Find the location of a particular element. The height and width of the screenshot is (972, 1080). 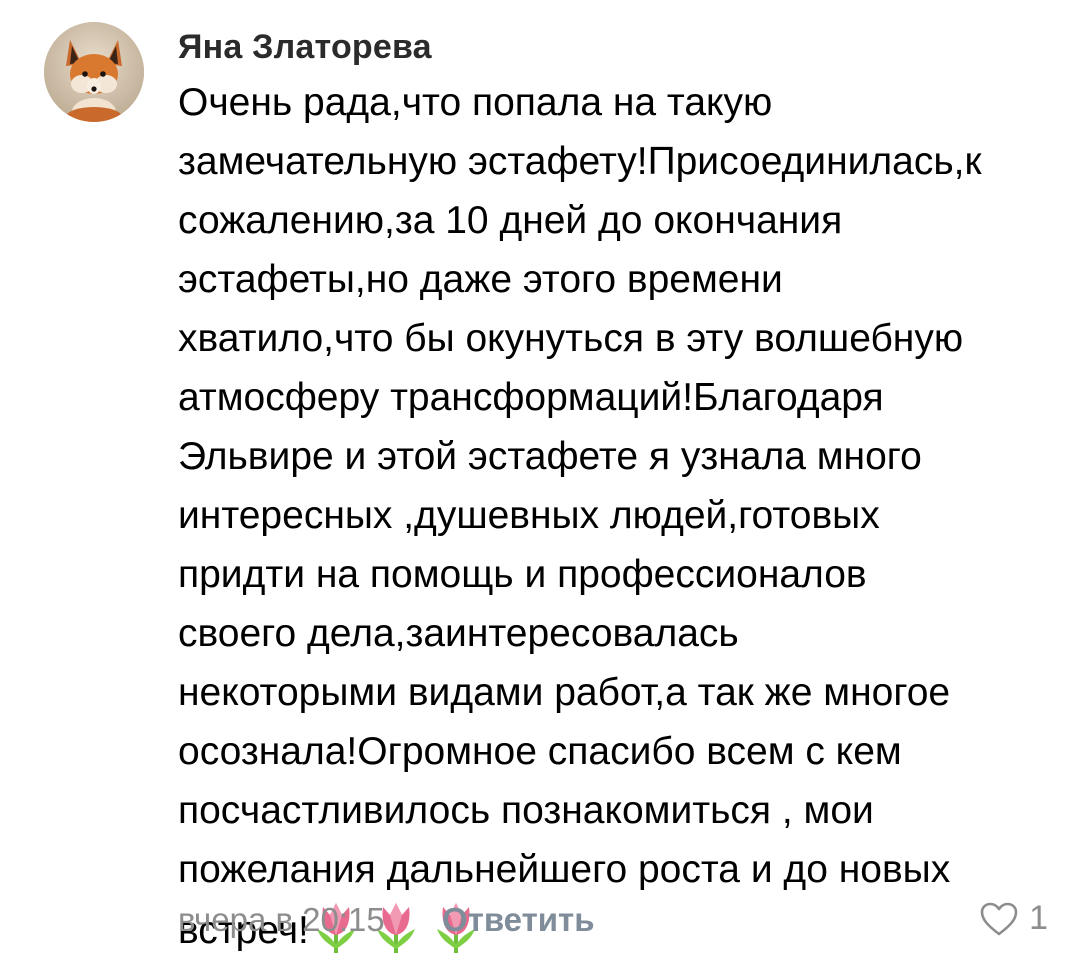

like-count: 1 is located at coordinates (1038, 918).